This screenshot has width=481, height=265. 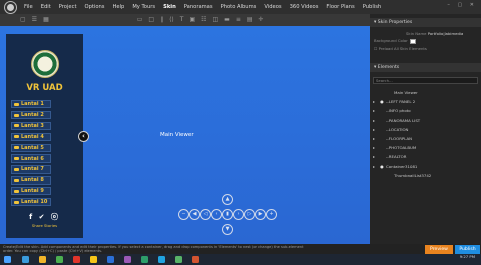 I want to click on floor-button-1: Lantai 1, so click(x=31, y=104).